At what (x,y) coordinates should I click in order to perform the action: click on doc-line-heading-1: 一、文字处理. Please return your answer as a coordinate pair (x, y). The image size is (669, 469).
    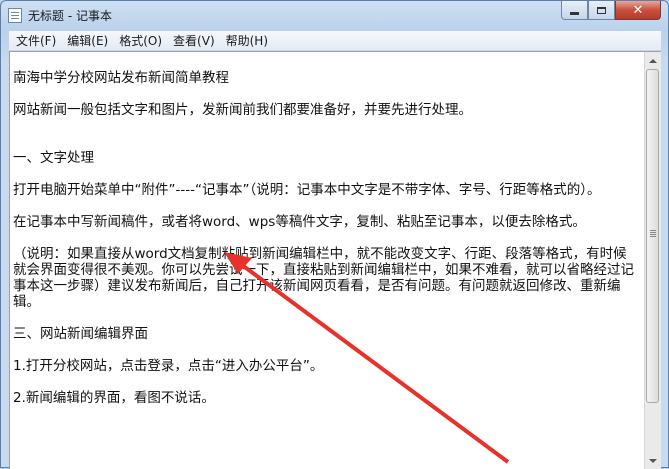
    Looking at the image, I should click on (53, 158).